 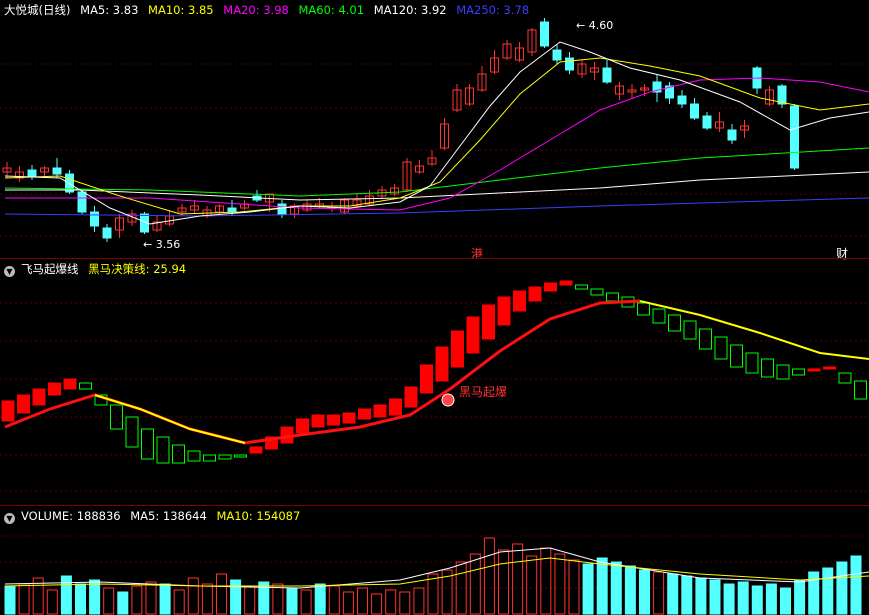 I want to click on ma60-line, so click(x=436, y=172).